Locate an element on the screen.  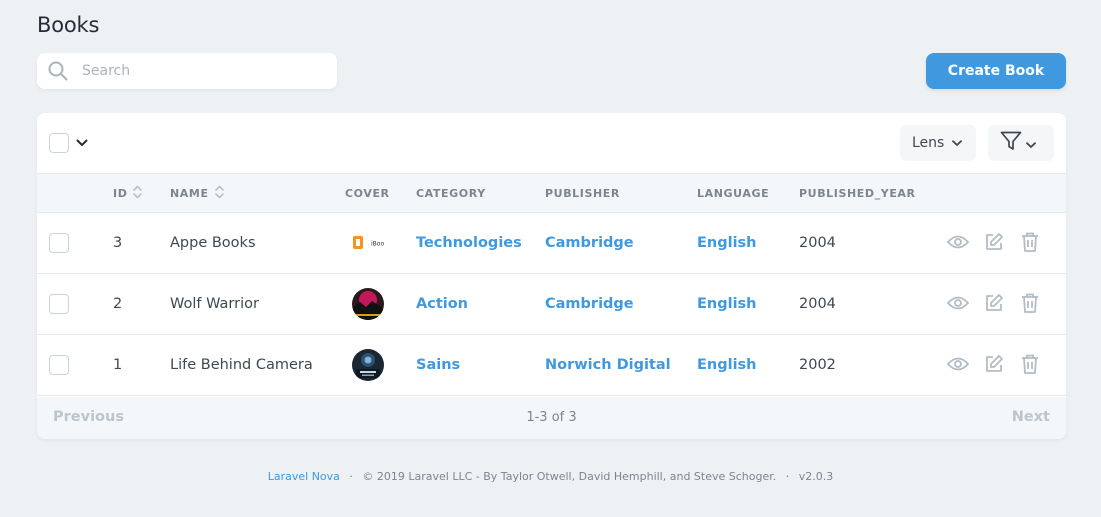
column-header-publisher: PUBLISHER is located at coordinates (582, 193).